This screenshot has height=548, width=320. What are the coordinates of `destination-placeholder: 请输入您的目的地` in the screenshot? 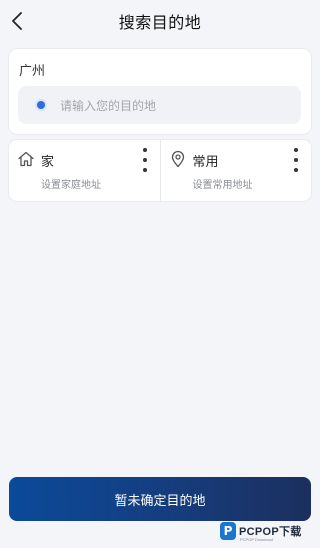 It's located at (108, 105).